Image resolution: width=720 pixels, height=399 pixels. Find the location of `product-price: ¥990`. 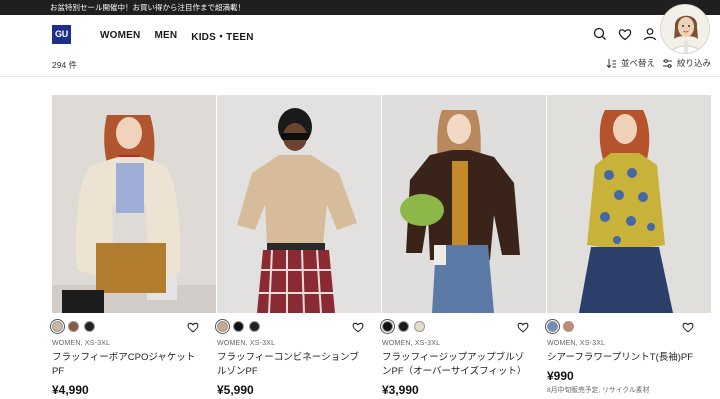

product-price: ¥990 is located at coordinates (560, 376).